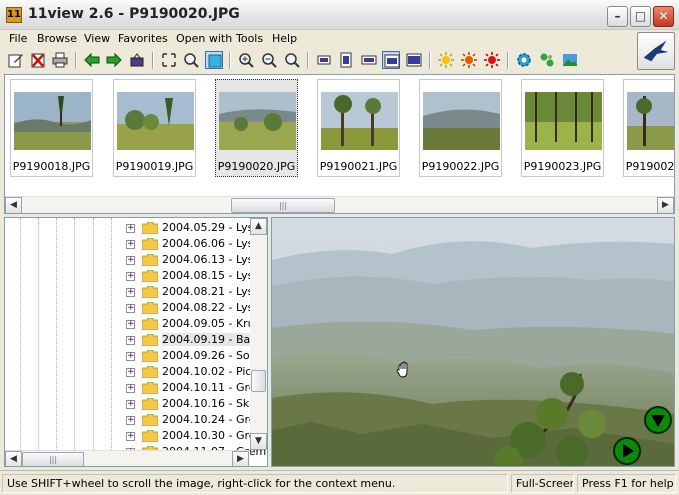  I want to click on delete-icon, so click(38, 60).